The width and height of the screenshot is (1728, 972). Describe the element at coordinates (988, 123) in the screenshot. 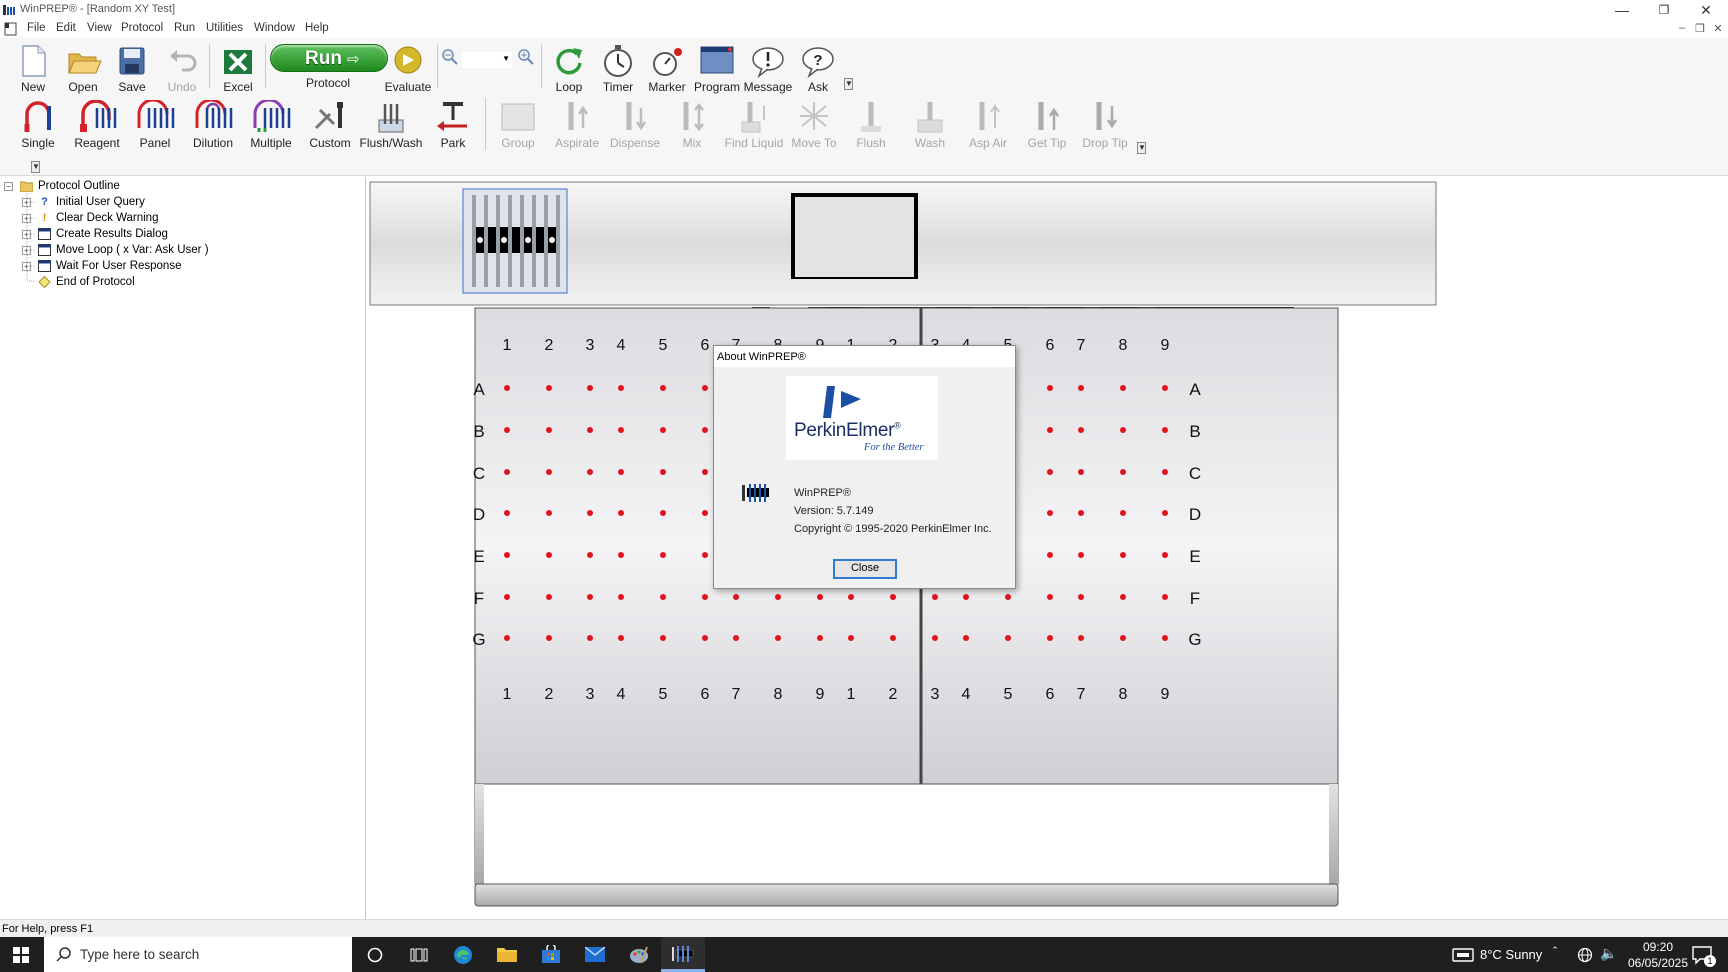

I see `asp-air-button: Asp Air` at that location.